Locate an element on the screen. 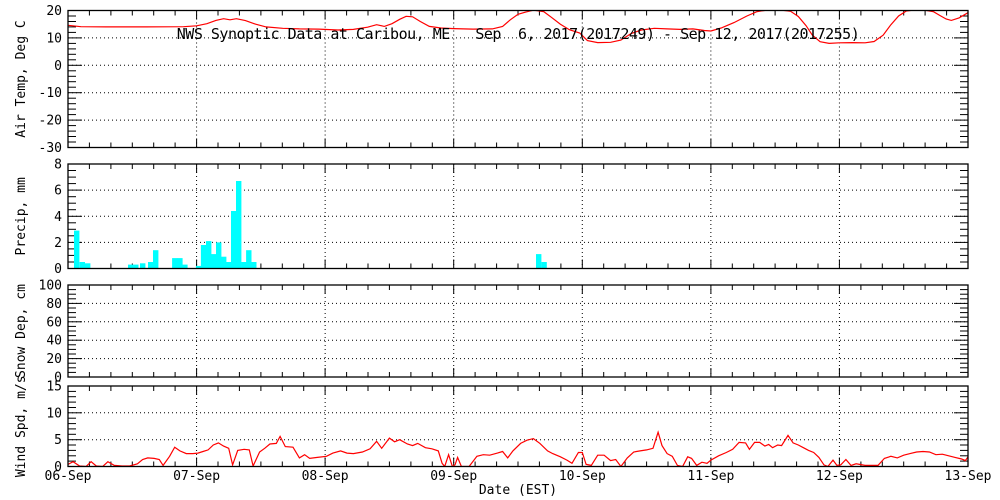  x-tick-label: 07-Sep is located at coordinates (196, 476).